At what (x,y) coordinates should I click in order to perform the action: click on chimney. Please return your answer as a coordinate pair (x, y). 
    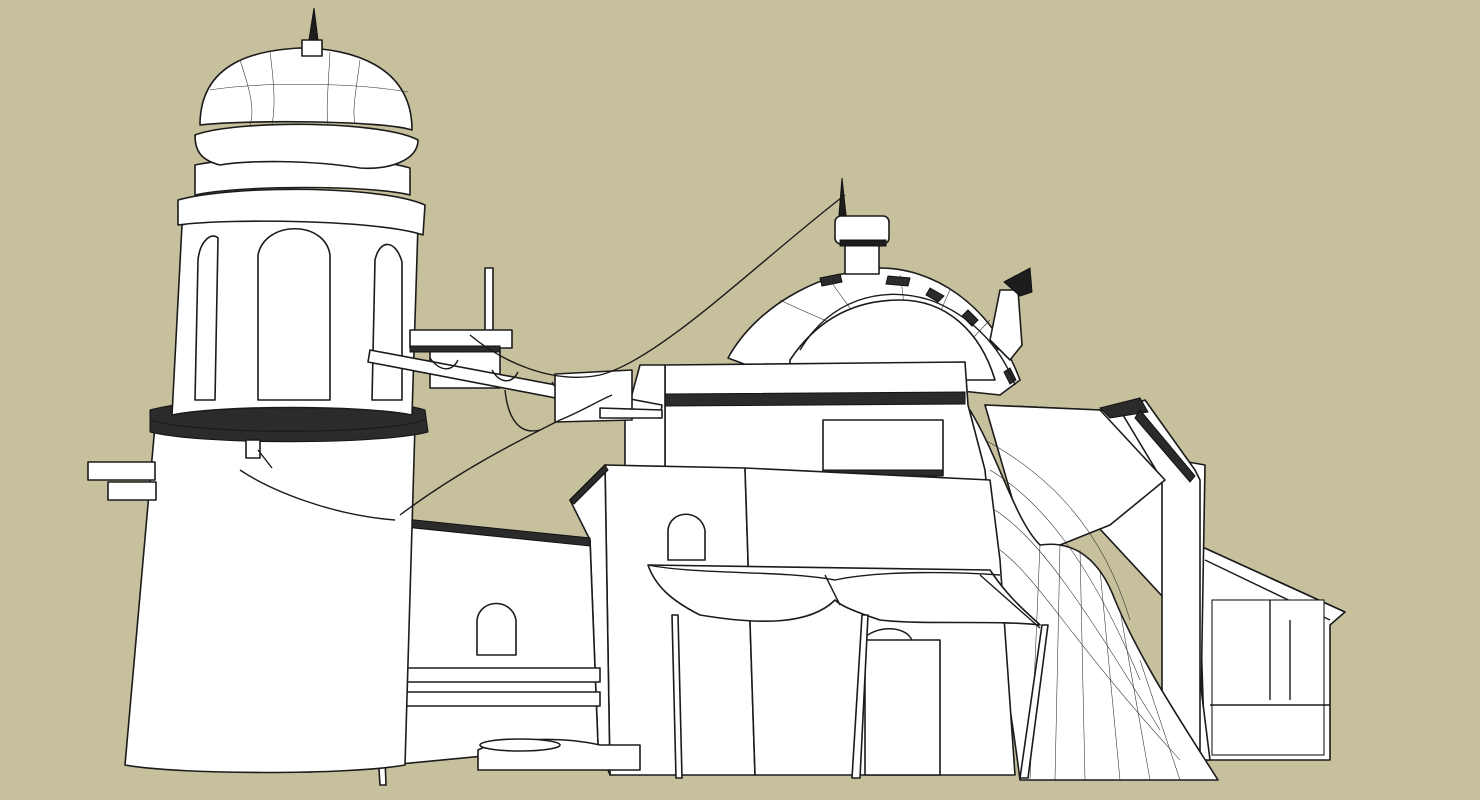
    Looking at the image, I should click on (1011, 314).